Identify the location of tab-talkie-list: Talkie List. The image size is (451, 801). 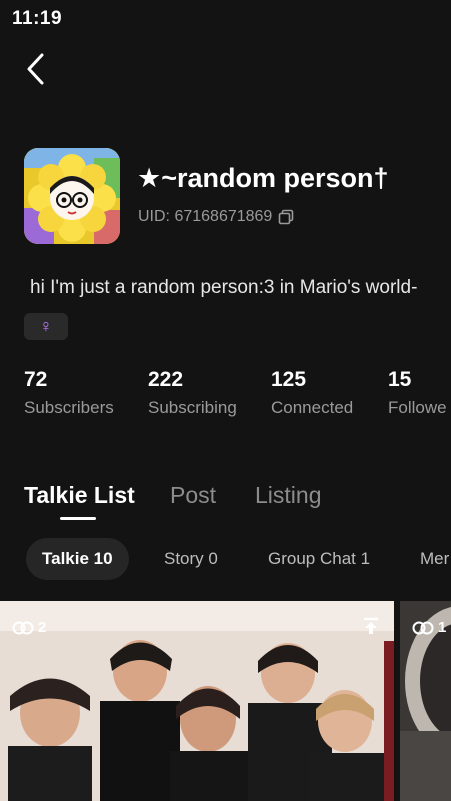
(79, 495).